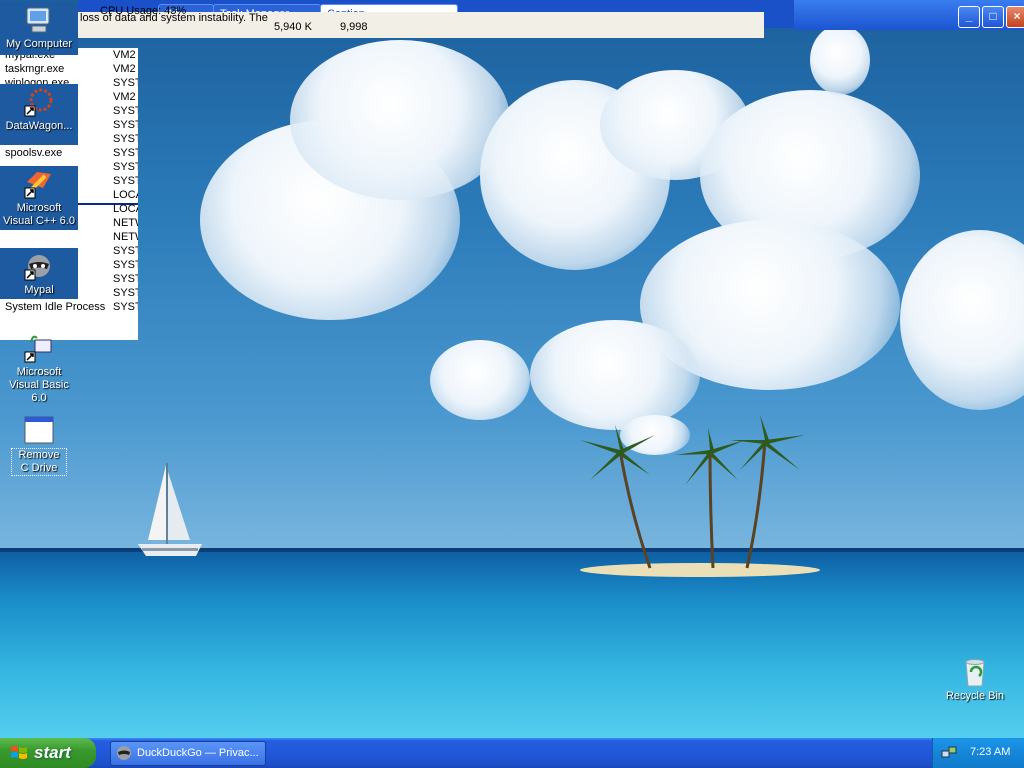 The height and width of the screenshot is (768, 1024). I want to click on icon-label: Microsoft Visual C++ 6.0, so click(39, 214).